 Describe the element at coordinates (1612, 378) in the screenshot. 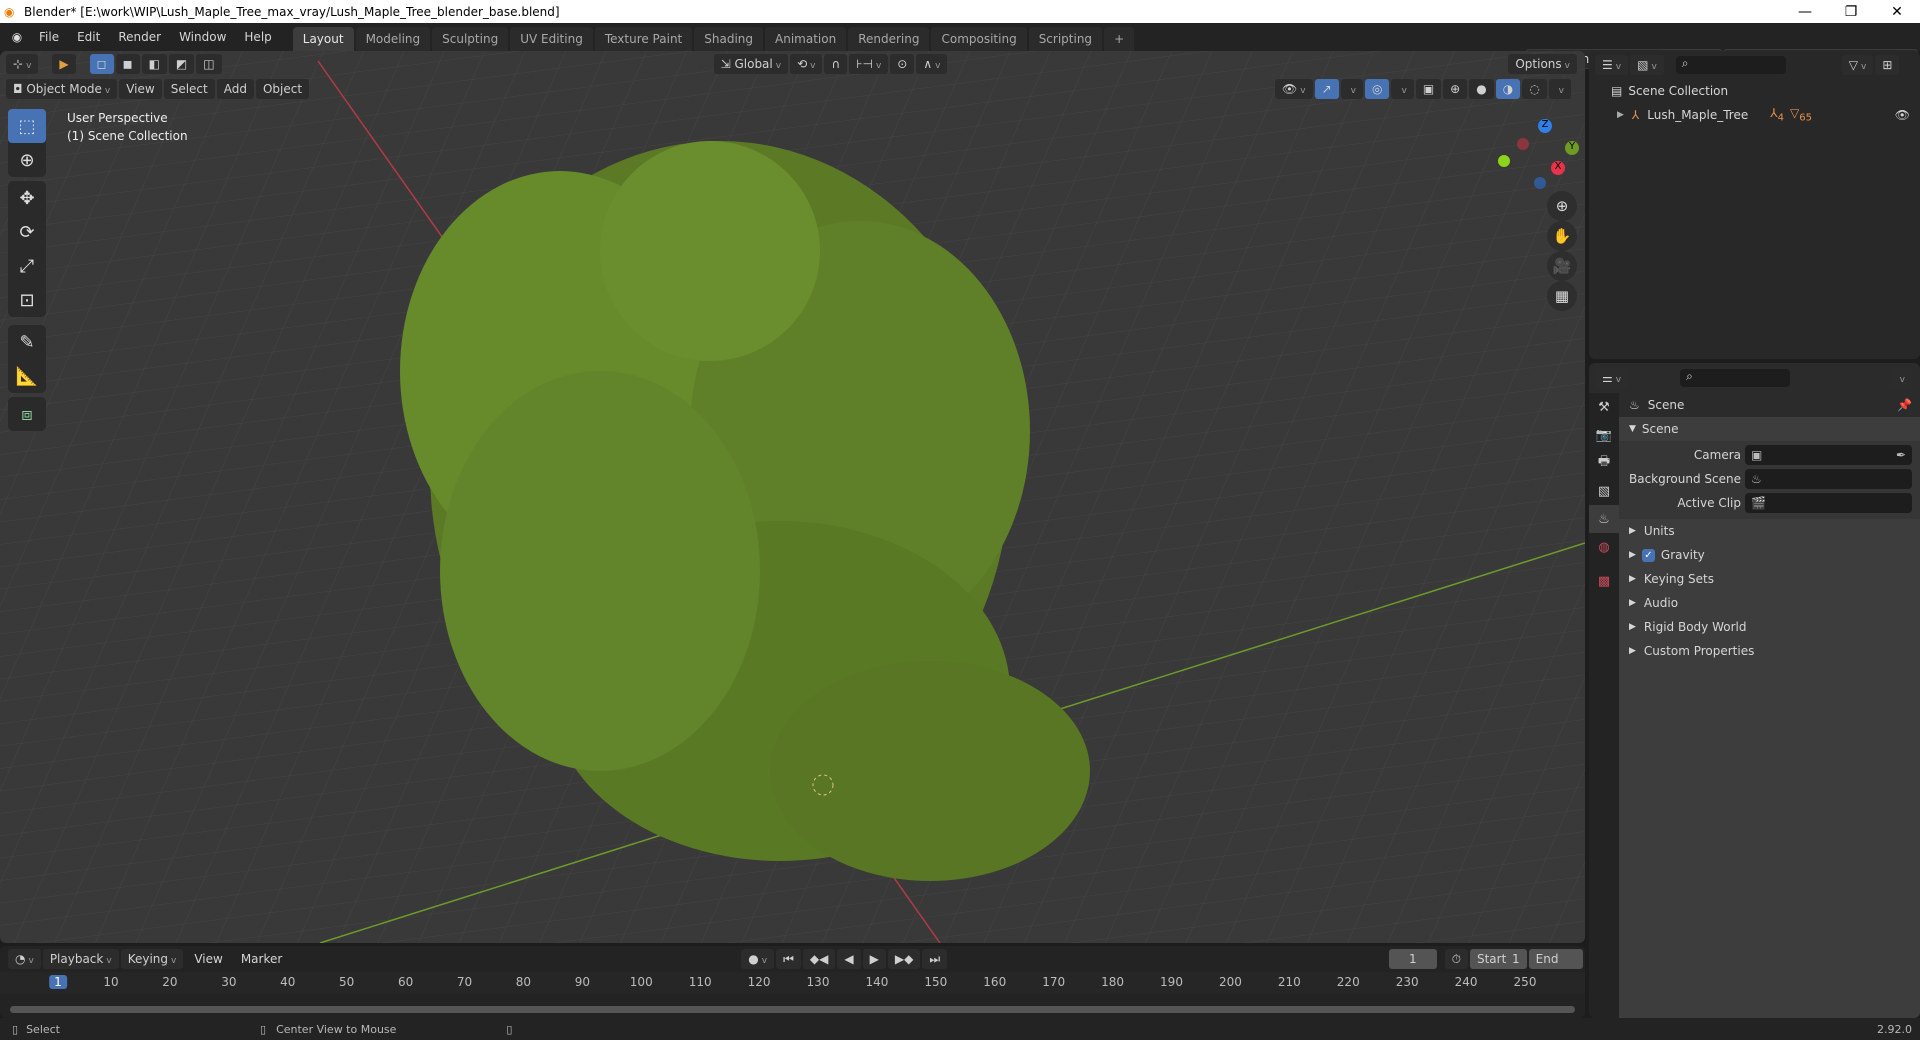

I see `properties-editor-type: ⚌ v` at that location.